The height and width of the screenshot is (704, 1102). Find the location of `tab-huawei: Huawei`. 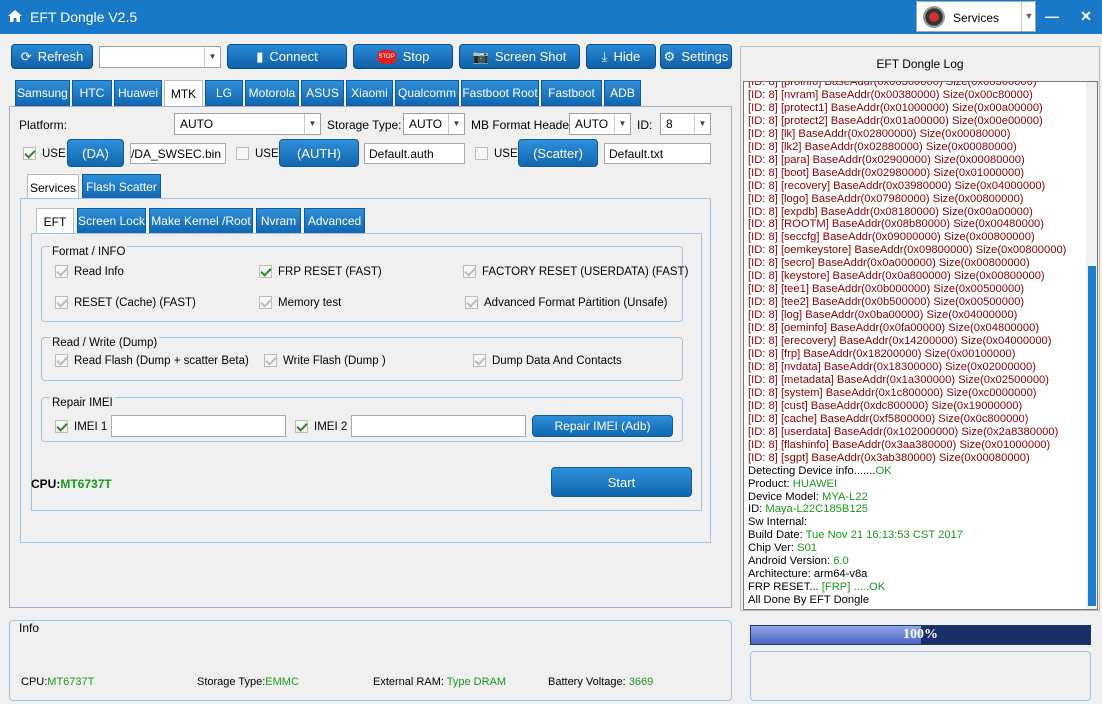

tab-huawei: Huawei is located at coordinates (138, 93).